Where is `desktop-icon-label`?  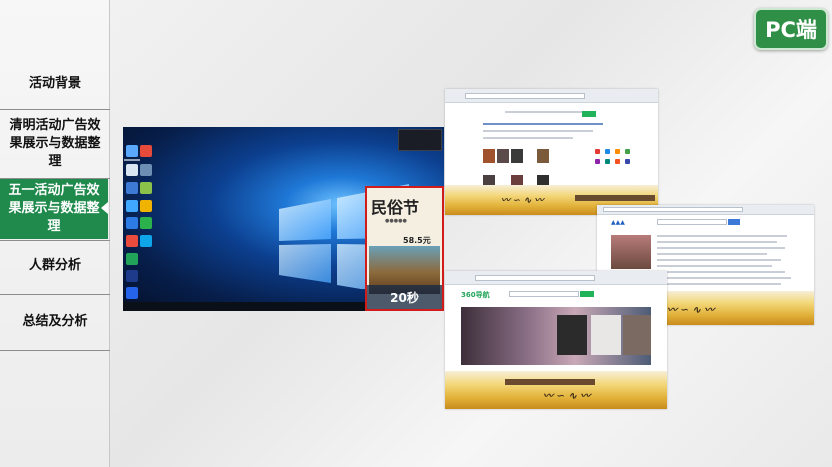 desktop-icon-label is located at coordinates (132, 160).